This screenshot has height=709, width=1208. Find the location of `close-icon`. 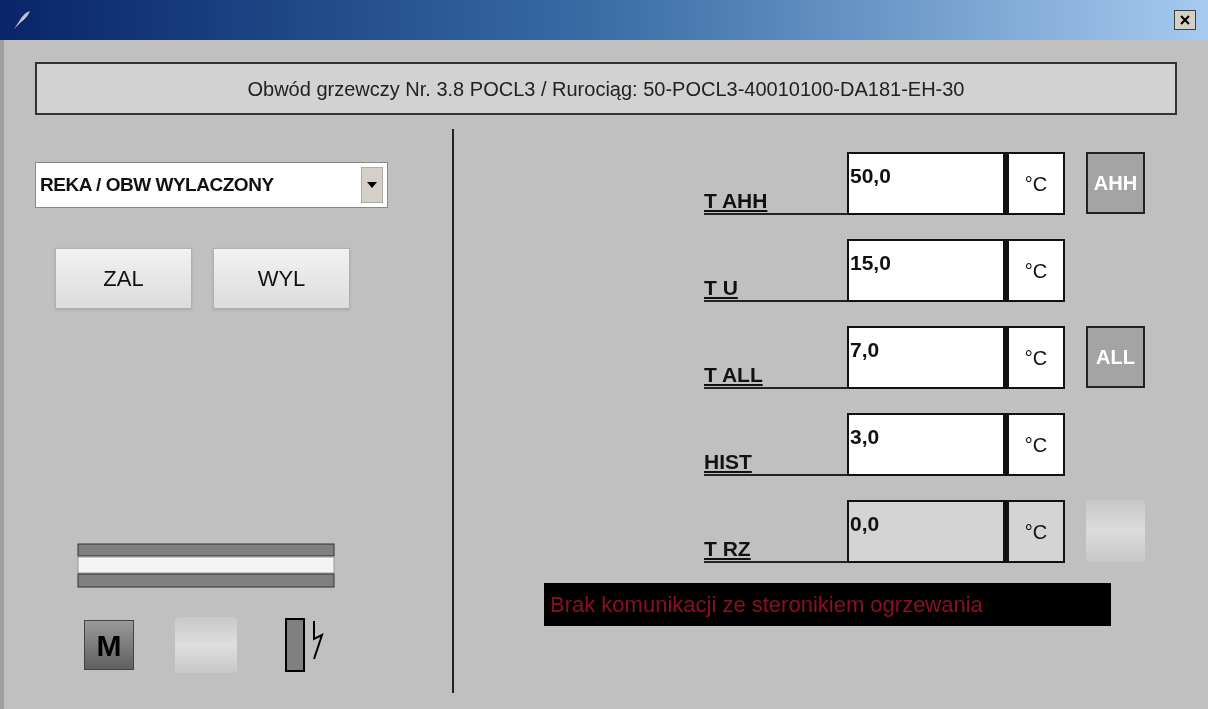

close-icon is located at coordinates (1185, 20).